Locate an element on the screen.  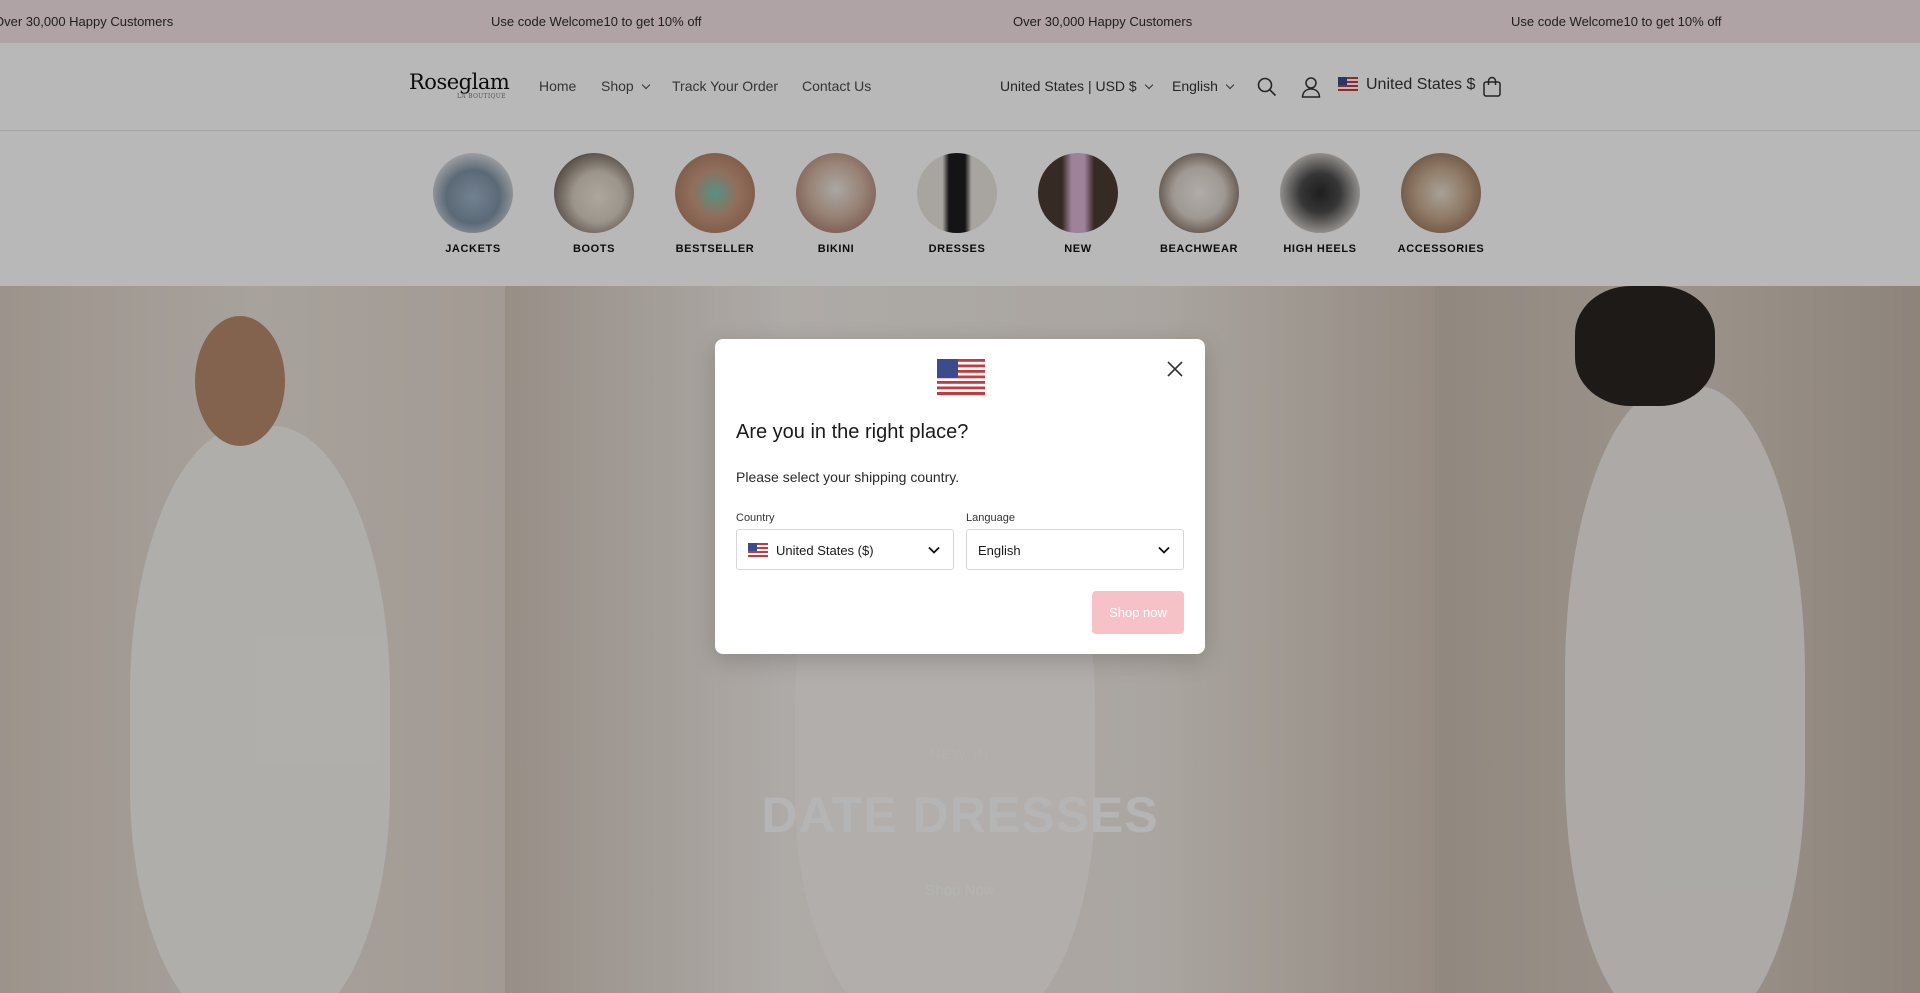
country-value-text: United States ($) is located at coordinates (825, 550).